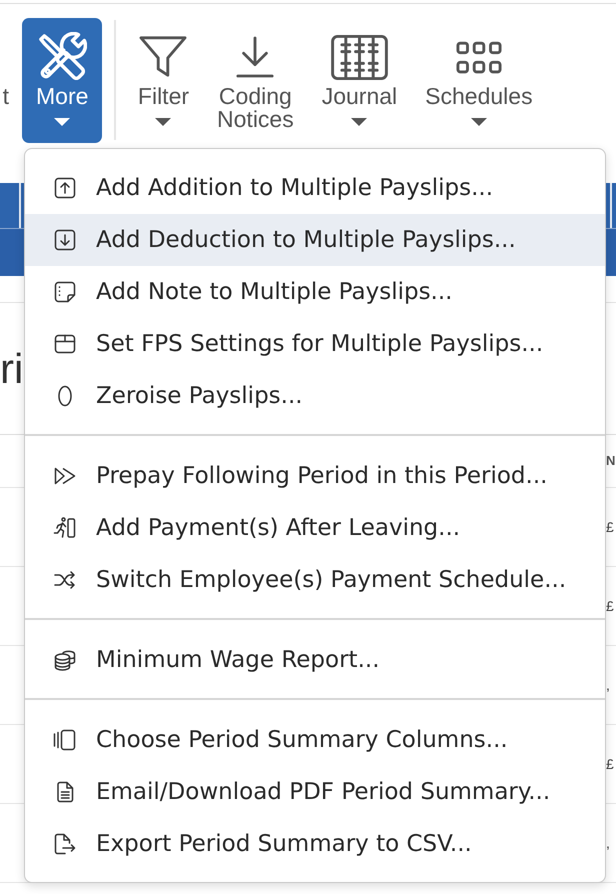 This screenshot has height=894, width=616. I want to click on arrow-up-square-icon, so click(65, 188).